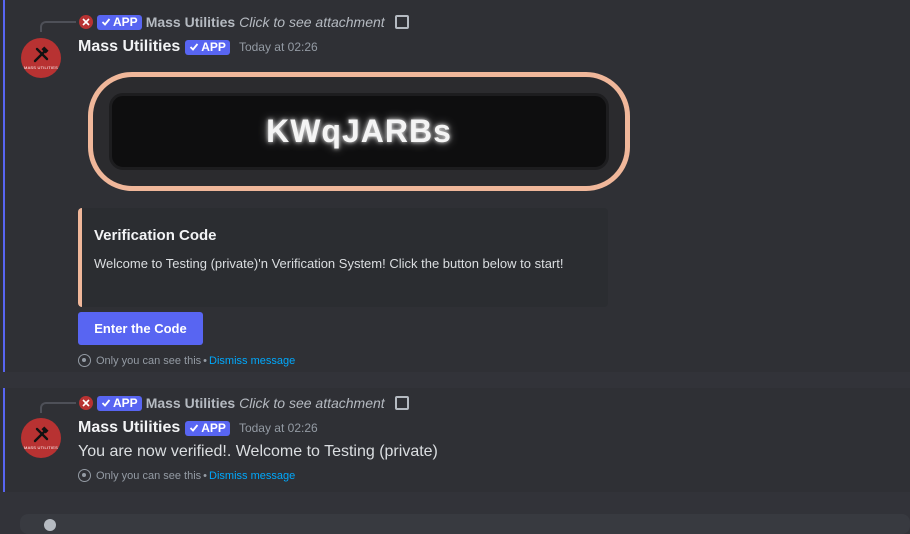  What do you see at coordinates (465, 524) in the screenshot?
I see `message-composer` at bounding box center [465, 524].